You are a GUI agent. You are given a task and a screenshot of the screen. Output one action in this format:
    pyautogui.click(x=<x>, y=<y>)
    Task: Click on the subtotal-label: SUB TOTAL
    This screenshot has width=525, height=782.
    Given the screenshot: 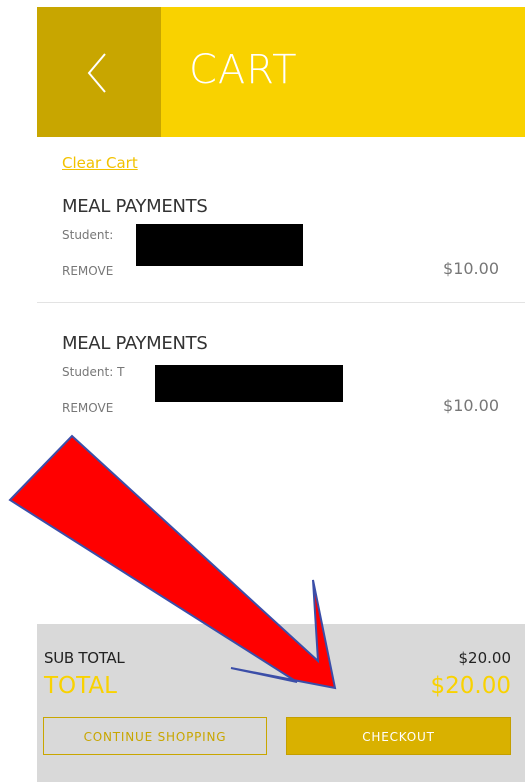 What is the action you would take?
    pyautogui.click(x=84, y=658)
    